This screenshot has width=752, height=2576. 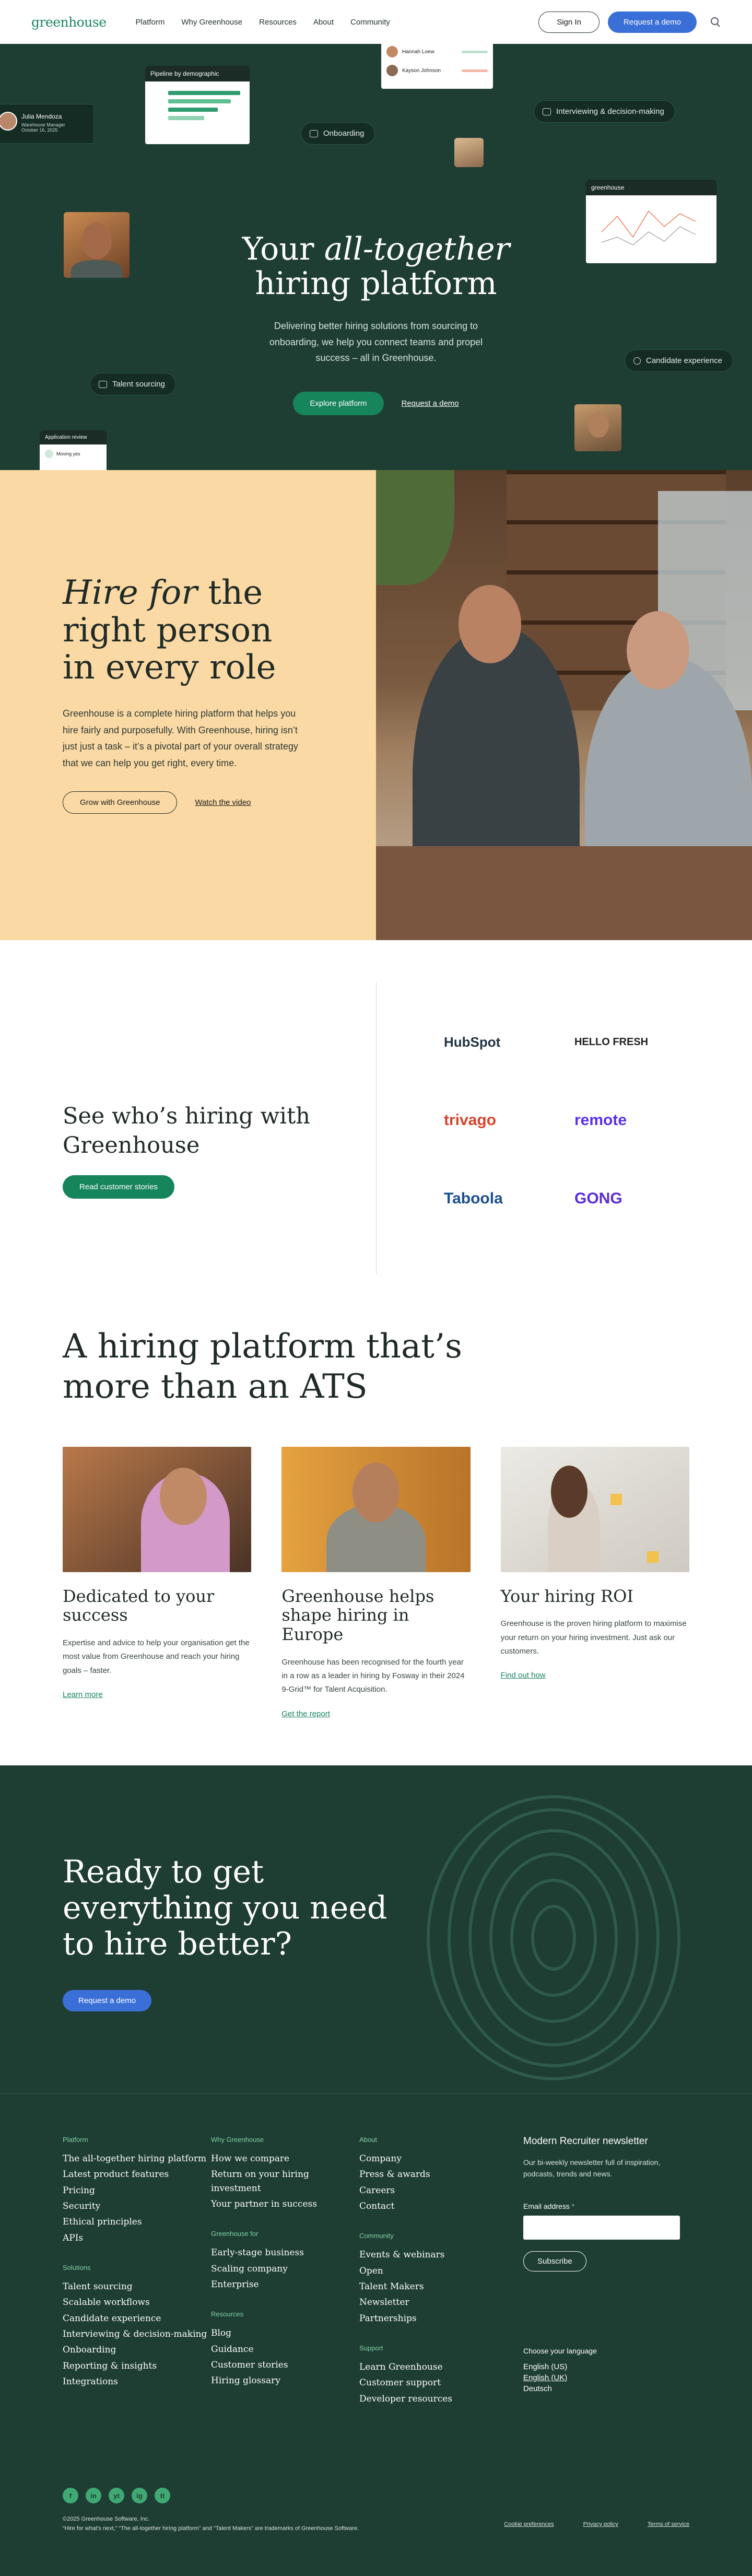 I want to click on get-report-link: Get the report, so click(x=376, y=1713).